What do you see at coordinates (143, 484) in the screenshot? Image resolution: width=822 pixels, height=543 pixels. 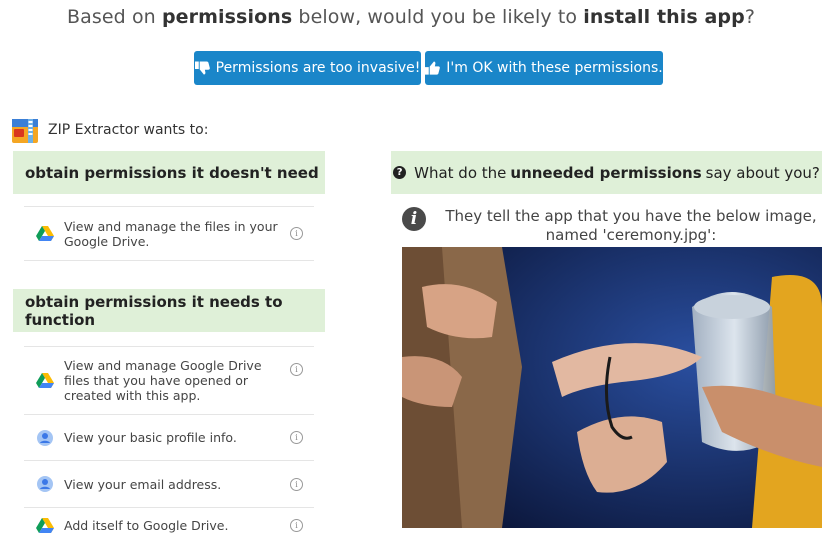 I see `permission-label: View your email address.` at bounding box center [143, 484].